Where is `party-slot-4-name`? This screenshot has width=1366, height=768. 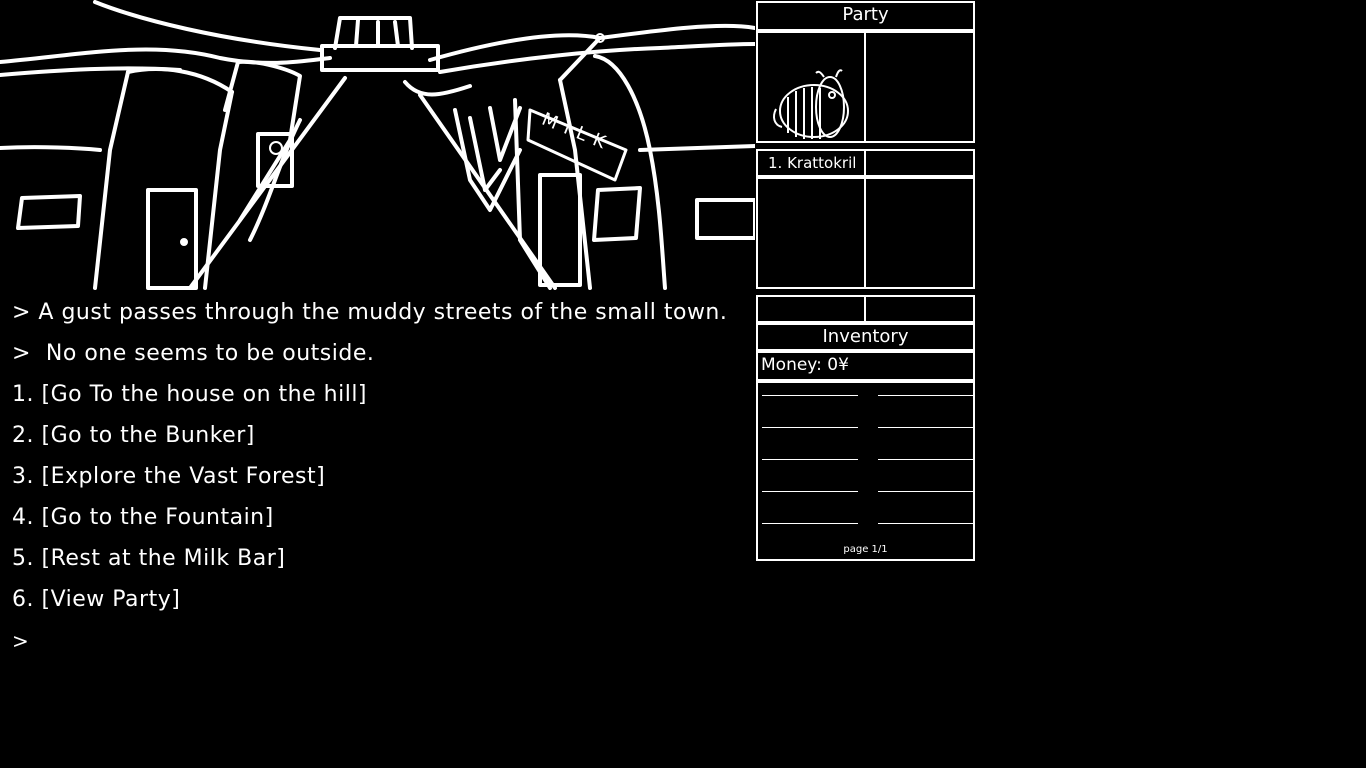 party-slot-4-name is located at coordinates (919, 309).